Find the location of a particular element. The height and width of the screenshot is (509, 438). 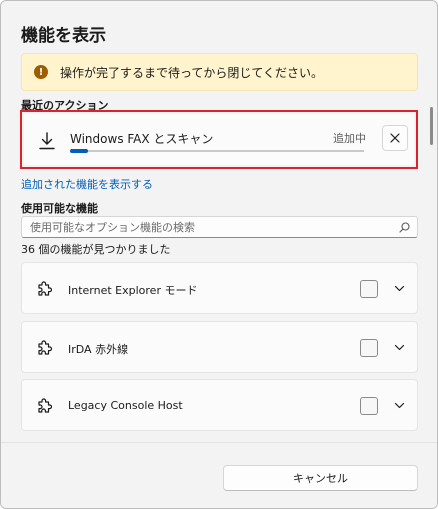

recent-action-card: Windows FAX とスキャン 追加中 is located at coordinates (219, 139).